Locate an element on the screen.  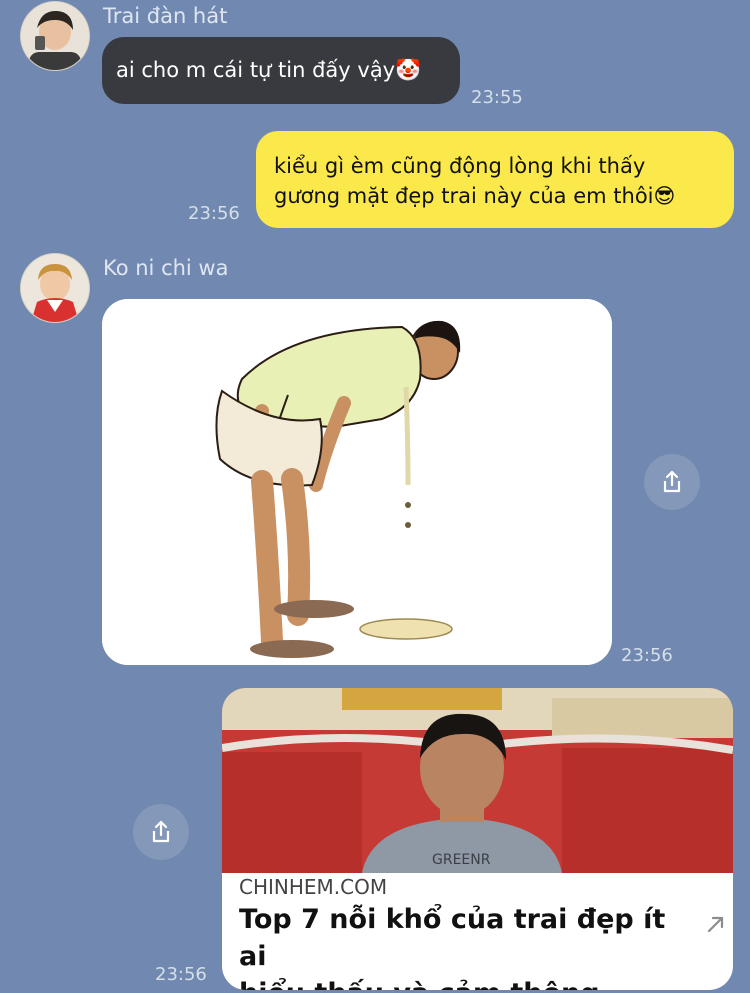
message-bubble-incoming: ai cho m cái tự tin đấy vậy🤡 is located at coordinates (281, 70).